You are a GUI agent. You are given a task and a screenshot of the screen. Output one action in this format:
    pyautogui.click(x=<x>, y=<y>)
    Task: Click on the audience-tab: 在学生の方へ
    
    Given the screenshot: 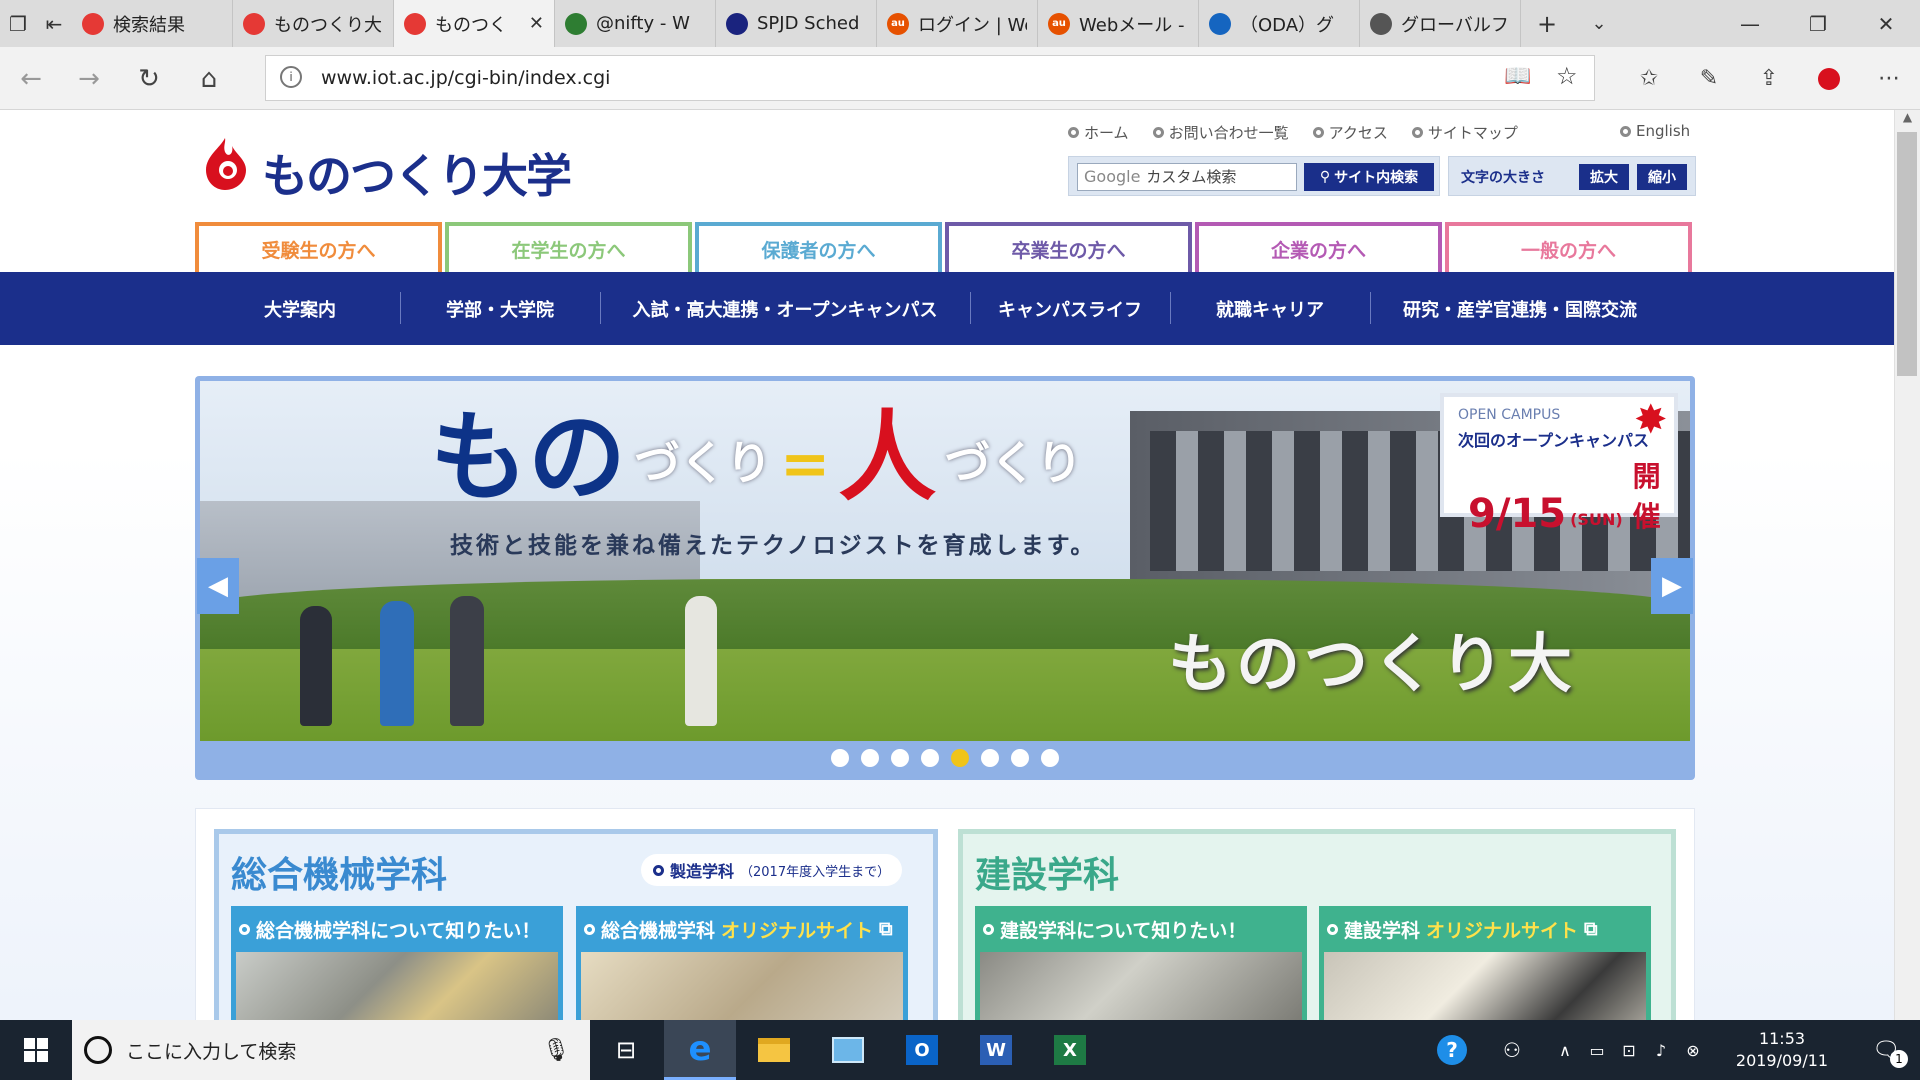 What is the action you would take?
    pyautogui.click(x=568, y=247)
    